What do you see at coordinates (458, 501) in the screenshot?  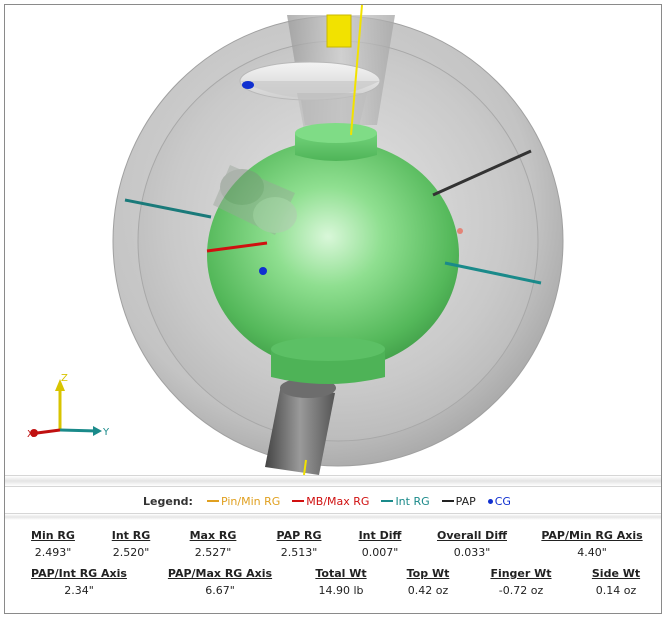 I see `legend-item-pap: PAP` at bounding box center [458, 501].